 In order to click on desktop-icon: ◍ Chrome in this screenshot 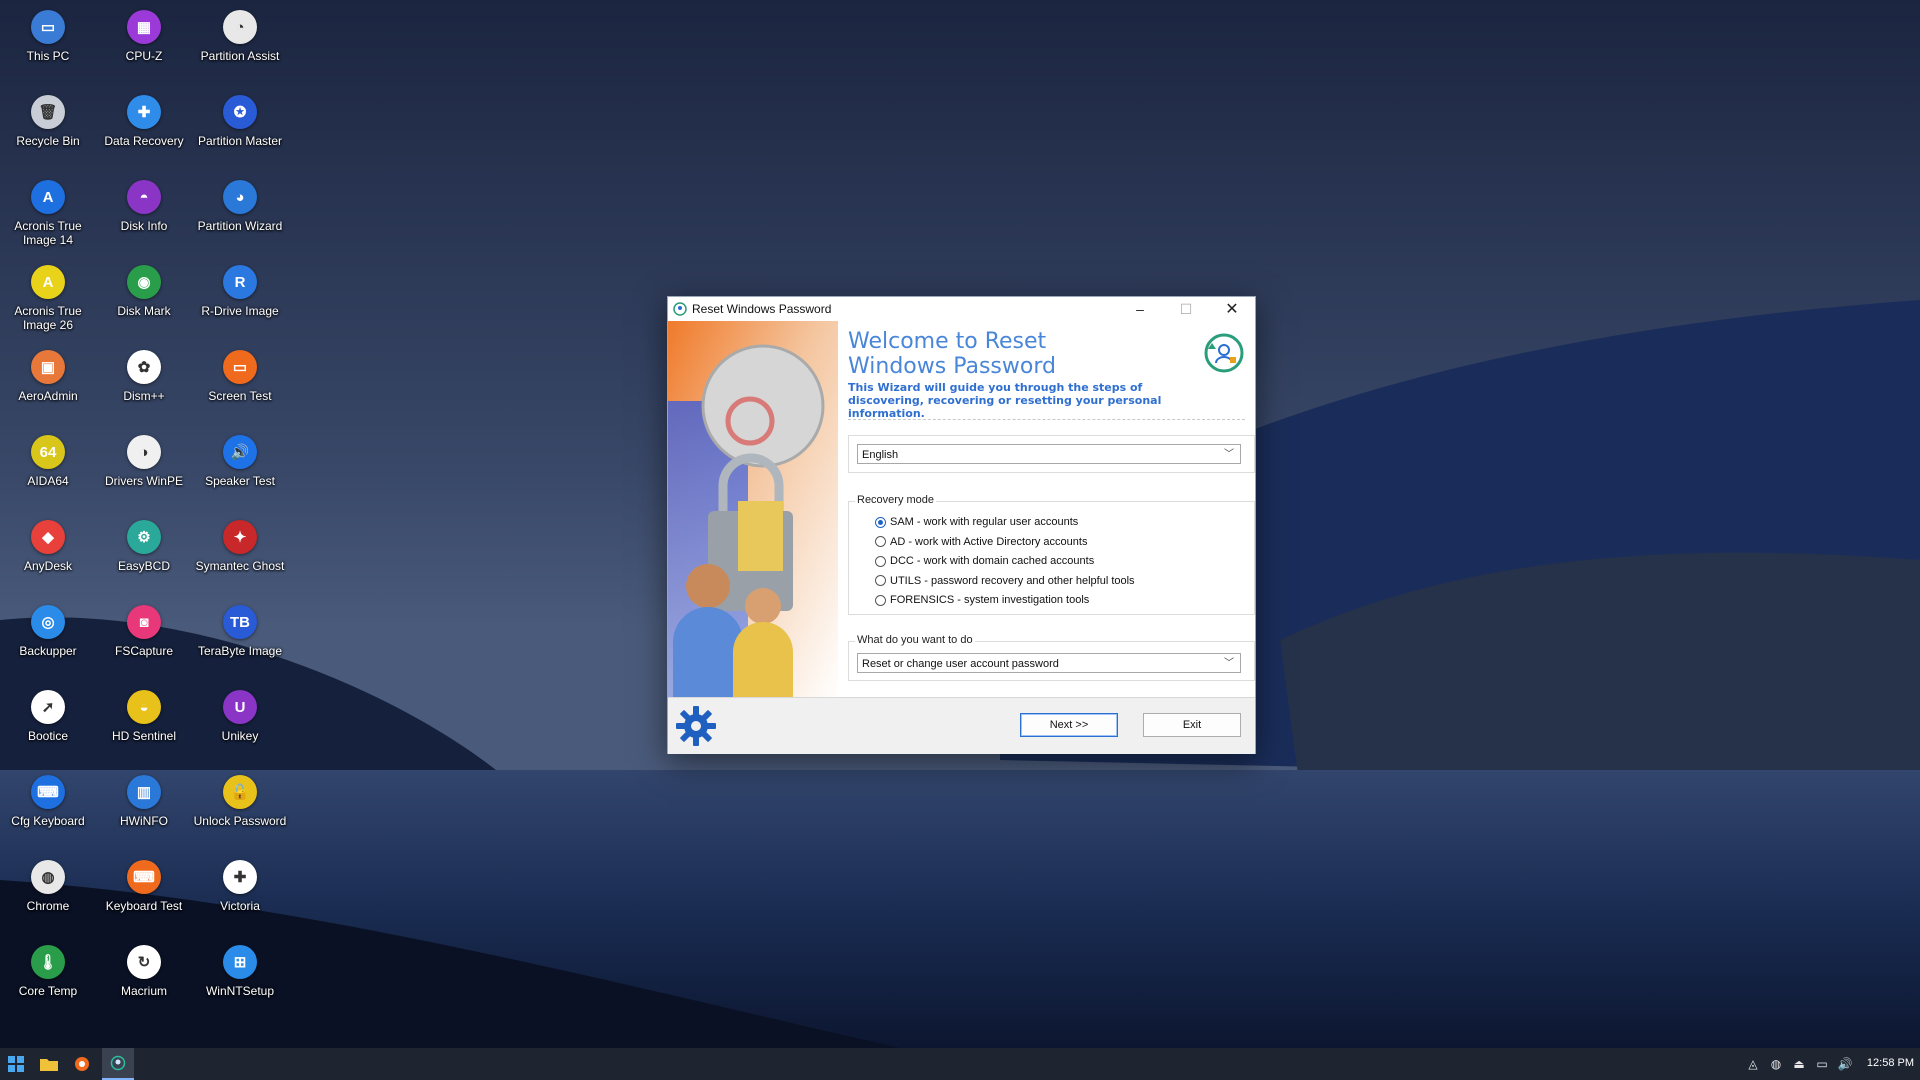, I will do `click(48, 884)`.